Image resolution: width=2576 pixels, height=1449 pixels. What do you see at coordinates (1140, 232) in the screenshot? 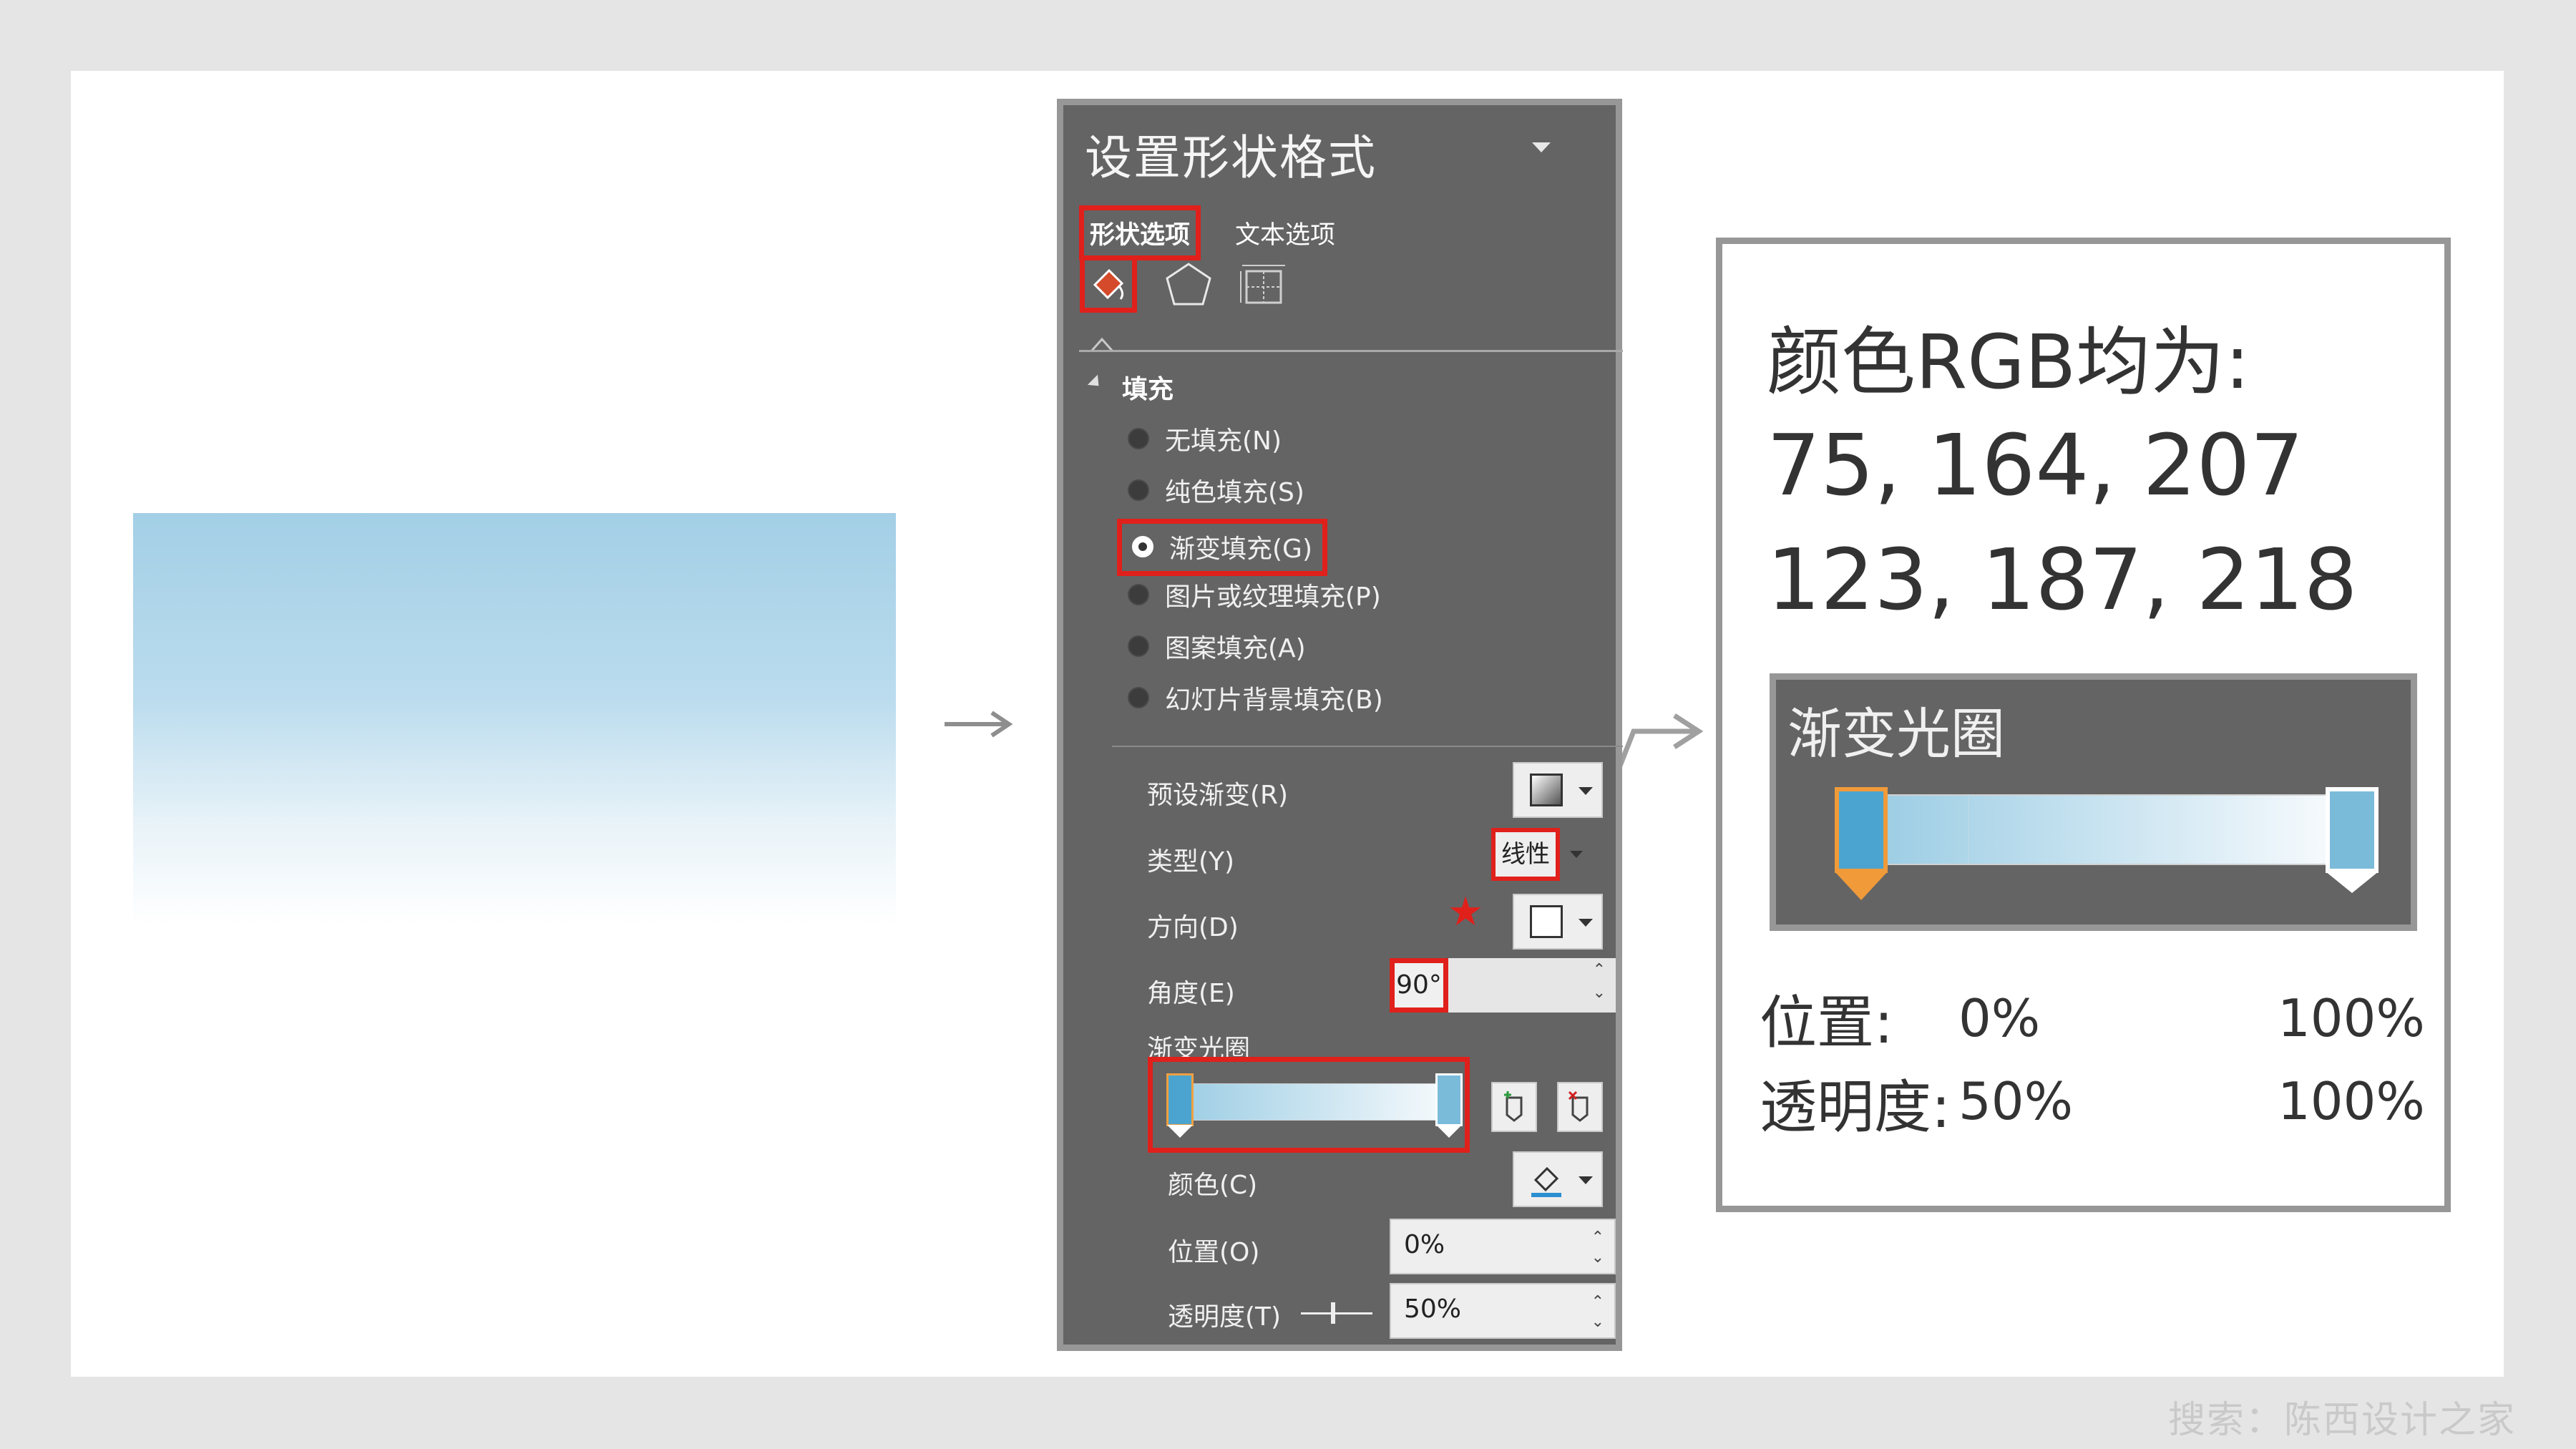
I see `tab-shape-options: 形状选项` at bounding box center [1140, 232].